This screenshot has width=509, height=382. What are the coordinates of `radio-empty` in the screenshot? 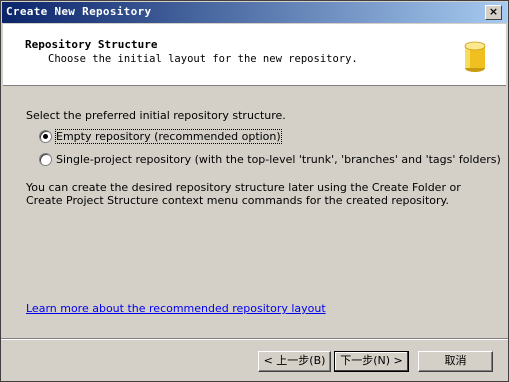 It's located at (45, 136).